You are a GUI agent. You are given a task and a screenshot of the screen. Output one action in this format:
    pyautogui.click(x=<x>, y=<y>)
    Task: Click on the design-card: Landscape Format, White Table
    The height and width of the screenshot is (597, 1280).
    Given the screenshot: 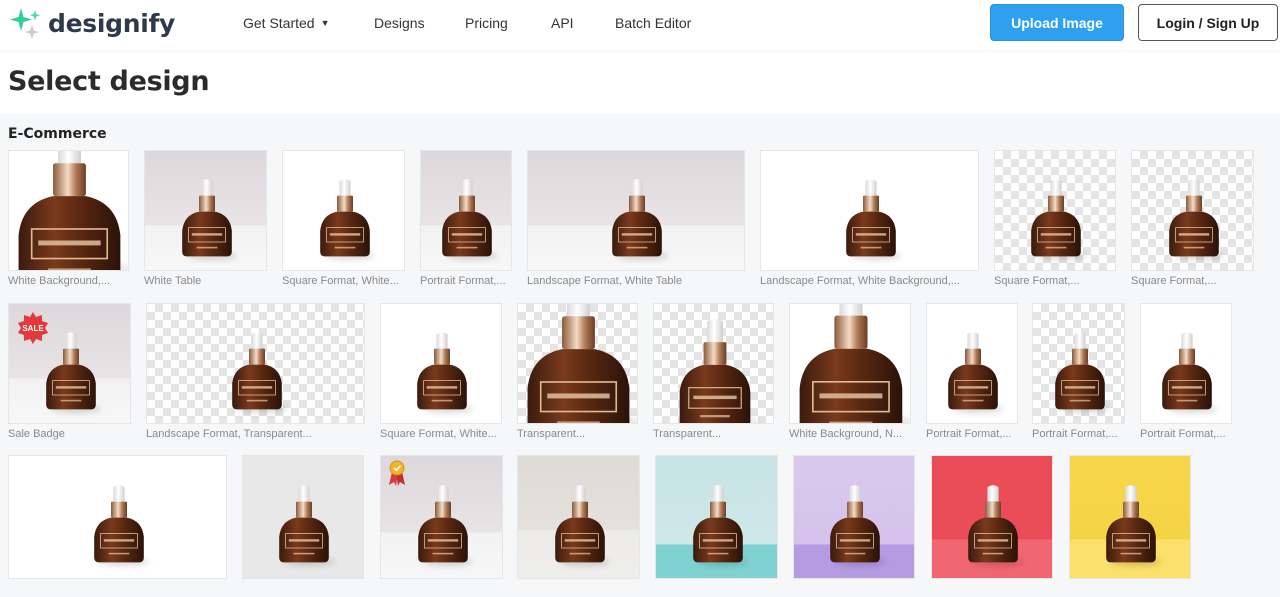 What is the action you would take?
    pyautogui.click(x=636, y=219)
    